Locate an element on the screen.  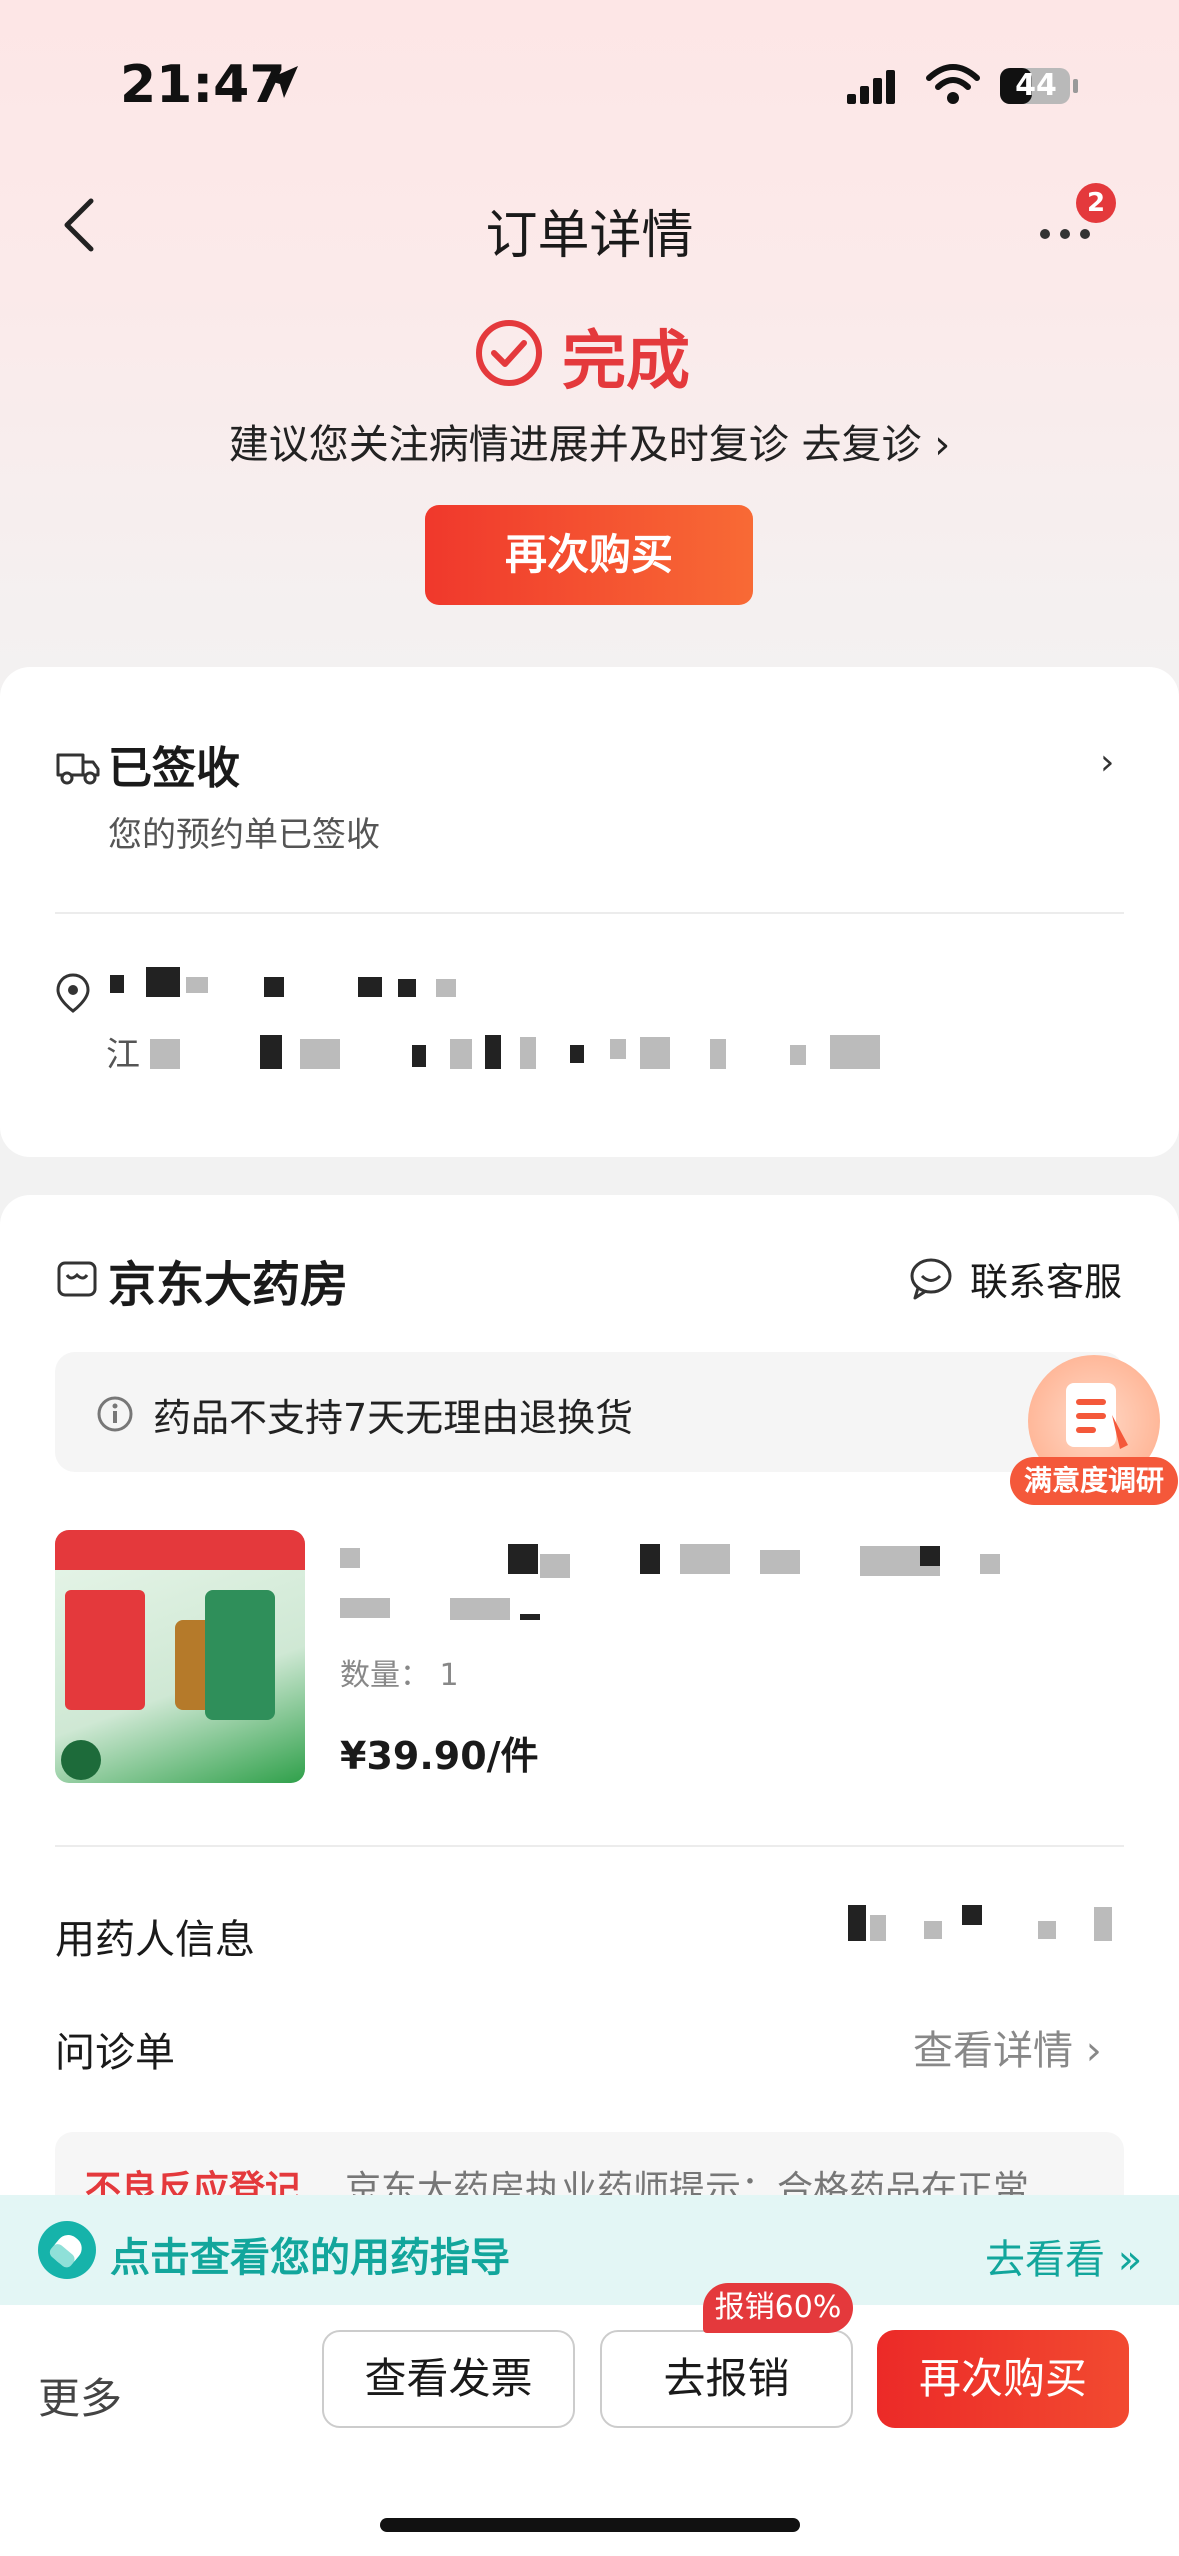
order-status: 完成 is located at coordinates (589, 354).